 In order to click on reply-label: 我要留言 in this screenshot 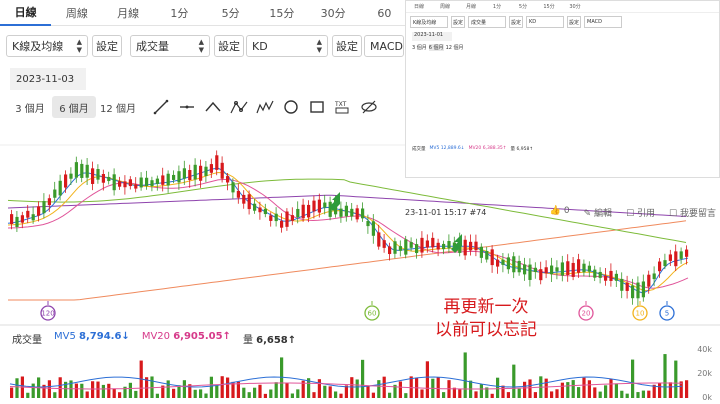, I will do `click(697, 213)`.